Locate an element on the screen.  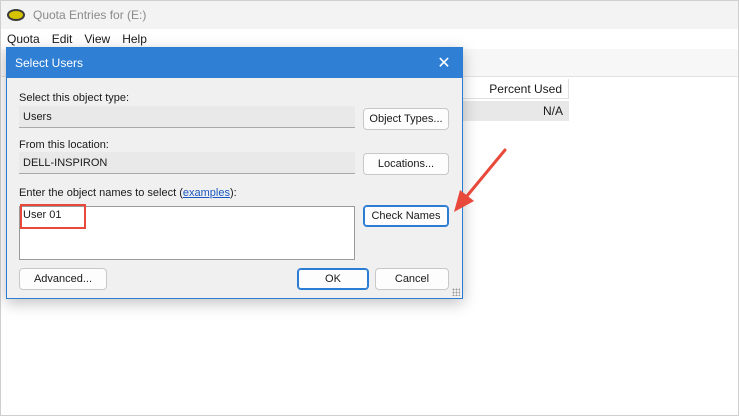
cancel-button: Cancel is located at coordinates (412, 279).